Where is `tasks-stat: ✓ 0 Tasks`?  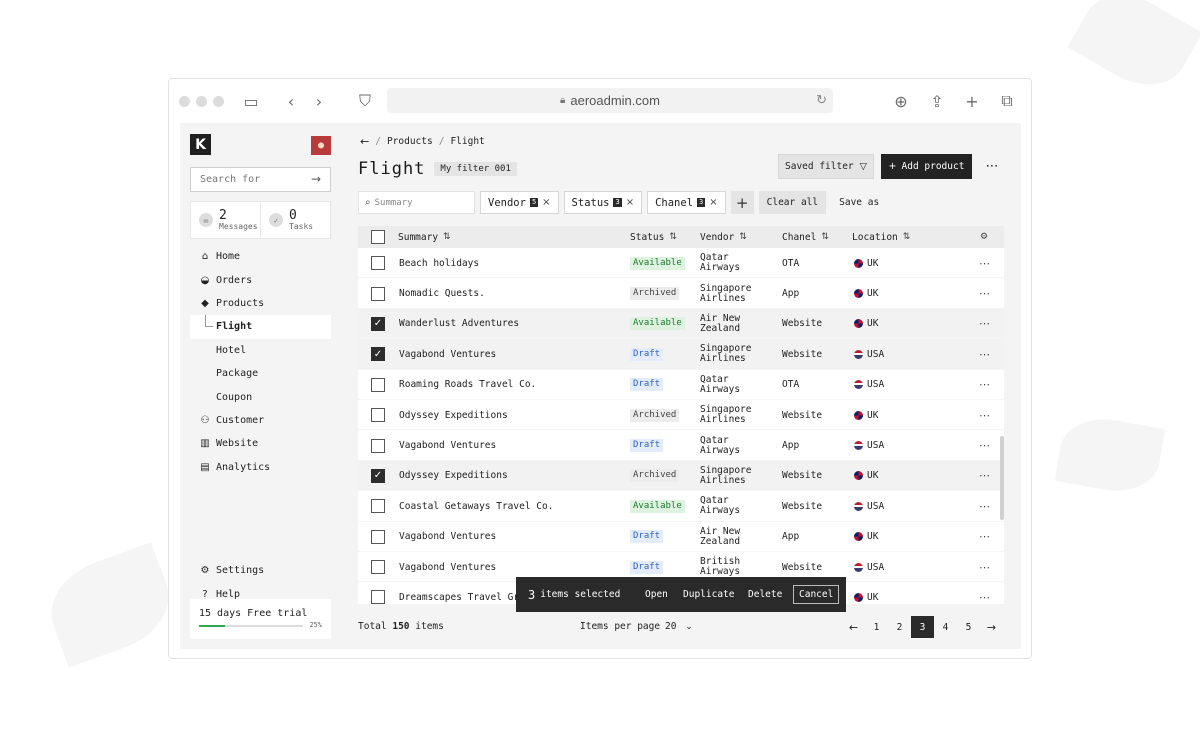 tasks-stat: ✓ 0 Tasks is located at coordinates (295, 220).